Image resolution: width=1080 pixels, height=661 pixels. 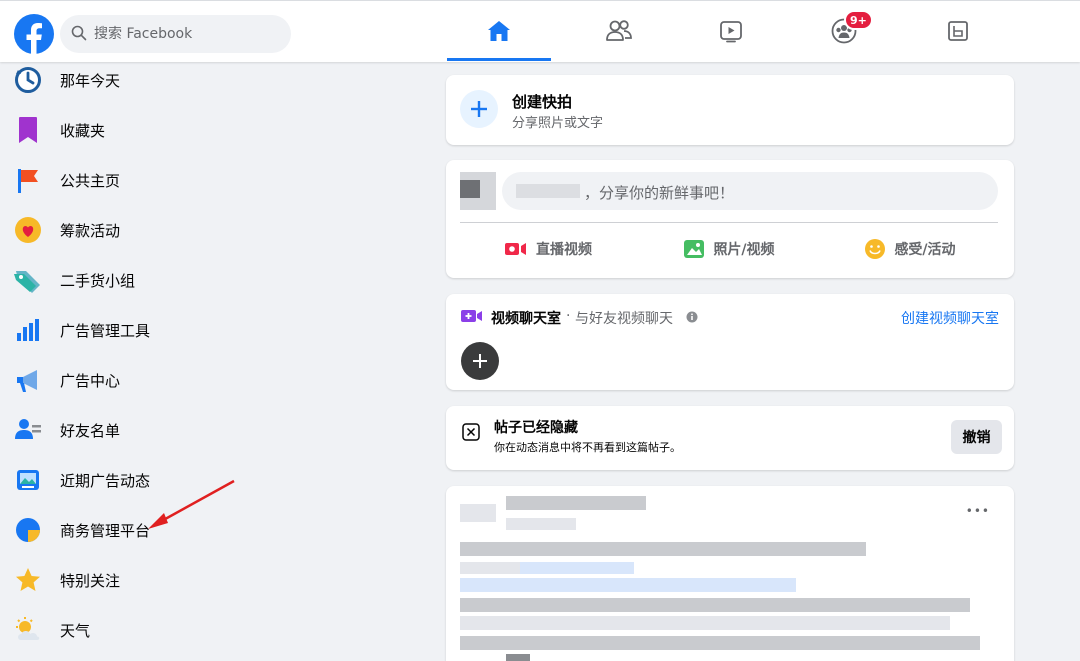 I want to click on ad-activity-icon, so click(x=28, y=480).